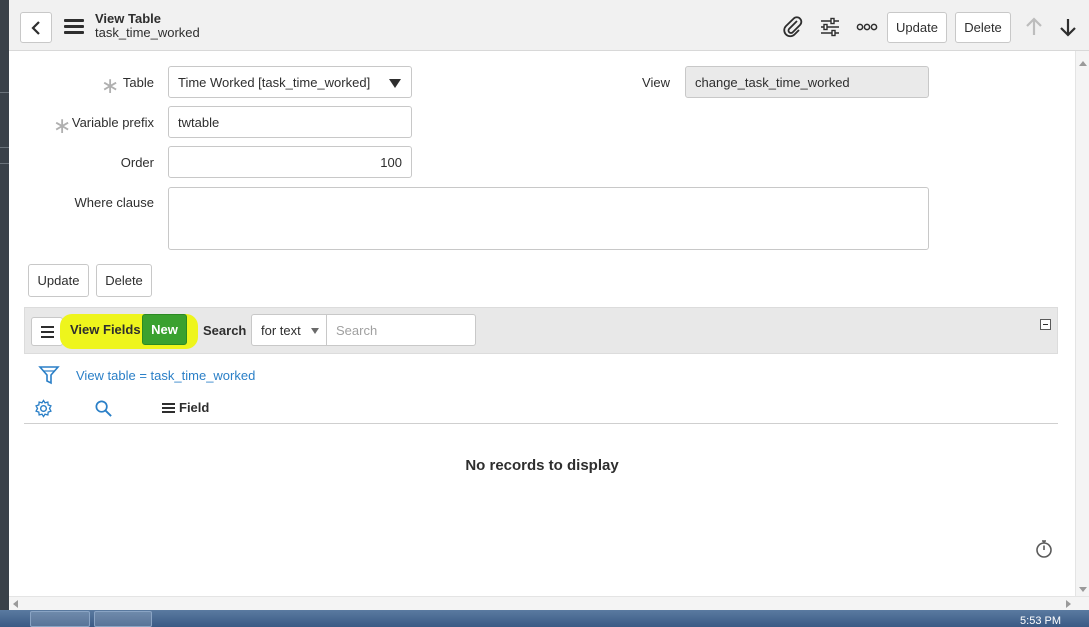 The image size is (1089, 627). I want to click on view-label: View, so click(656, 82).